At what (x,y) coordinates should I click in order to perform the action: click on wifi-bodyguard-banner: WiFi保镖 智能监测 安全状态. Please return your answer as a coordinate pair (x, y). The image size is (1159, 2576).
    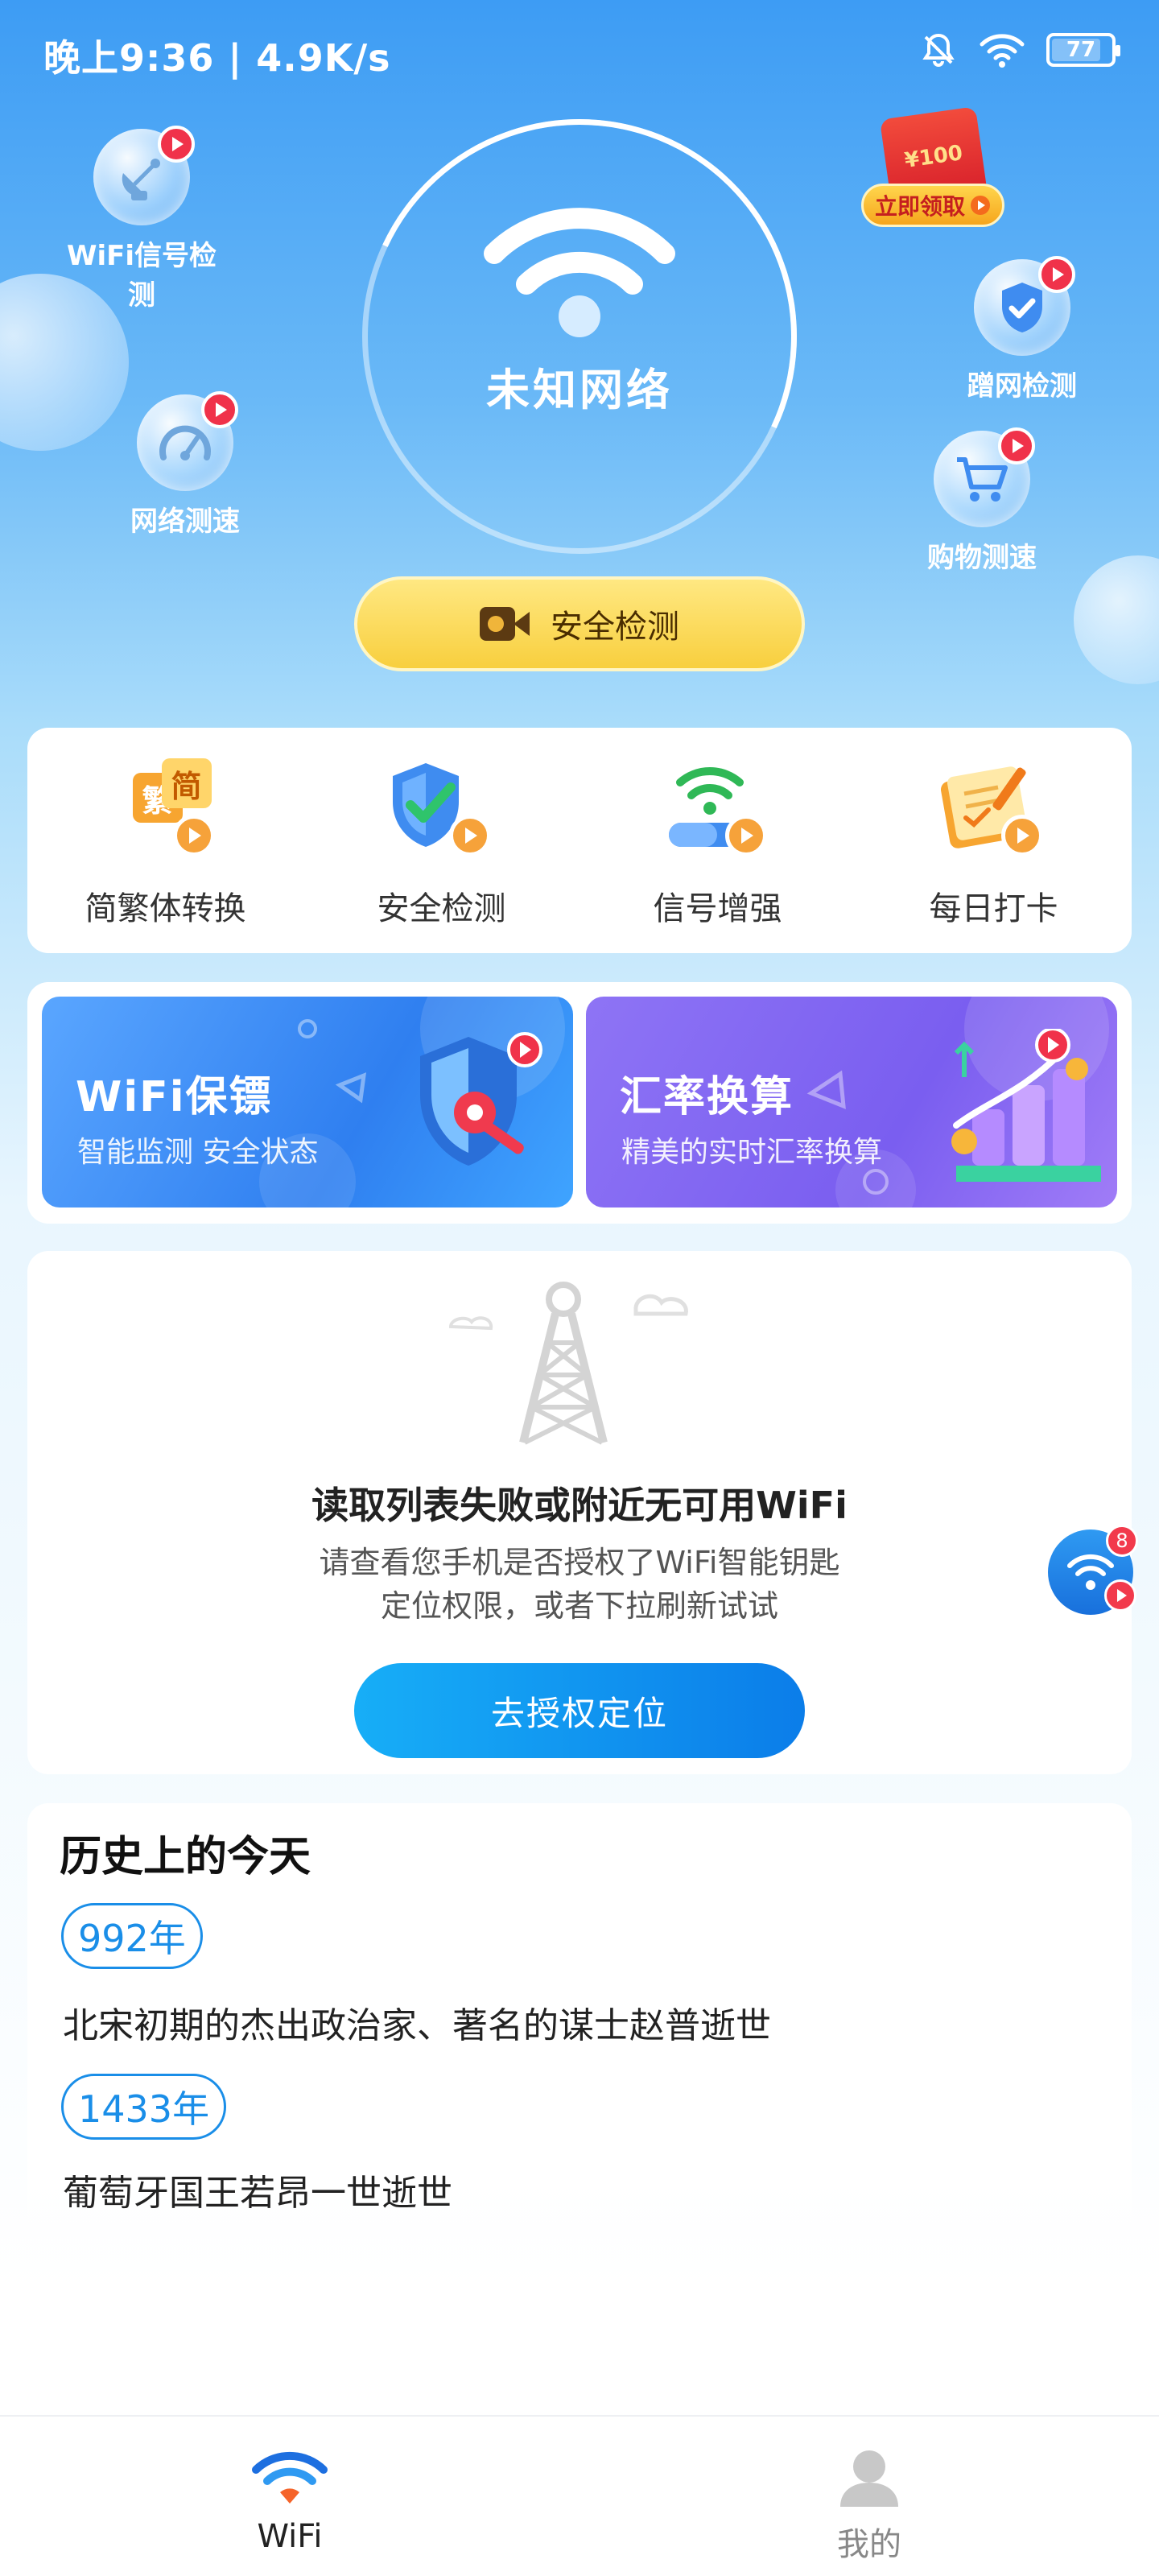
    Looking at the image, I should click on (307, 1102).